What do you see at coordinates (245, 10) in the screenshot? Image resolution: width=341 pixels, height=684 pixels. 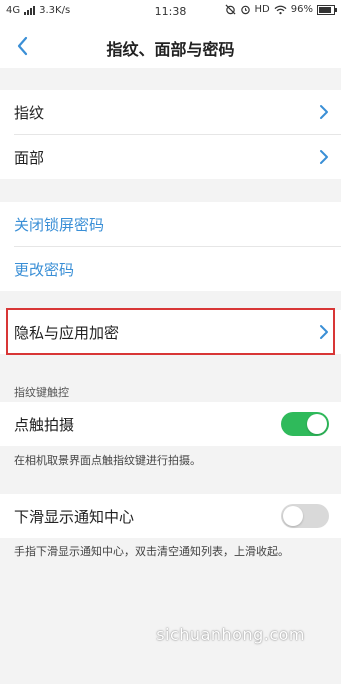 I see `alarm-icon` at bounding box center [245, 10].